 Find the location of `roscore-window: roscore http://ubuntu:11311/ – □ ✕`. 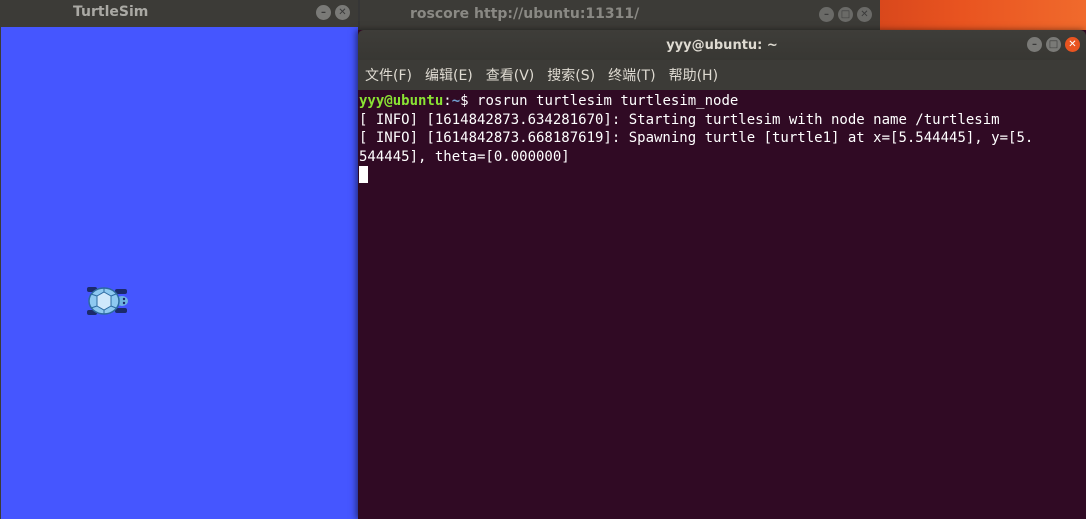

roscore-window: roscore http://ubuntu:11311/ – □ ✕ is located at coordinates (620, 15).